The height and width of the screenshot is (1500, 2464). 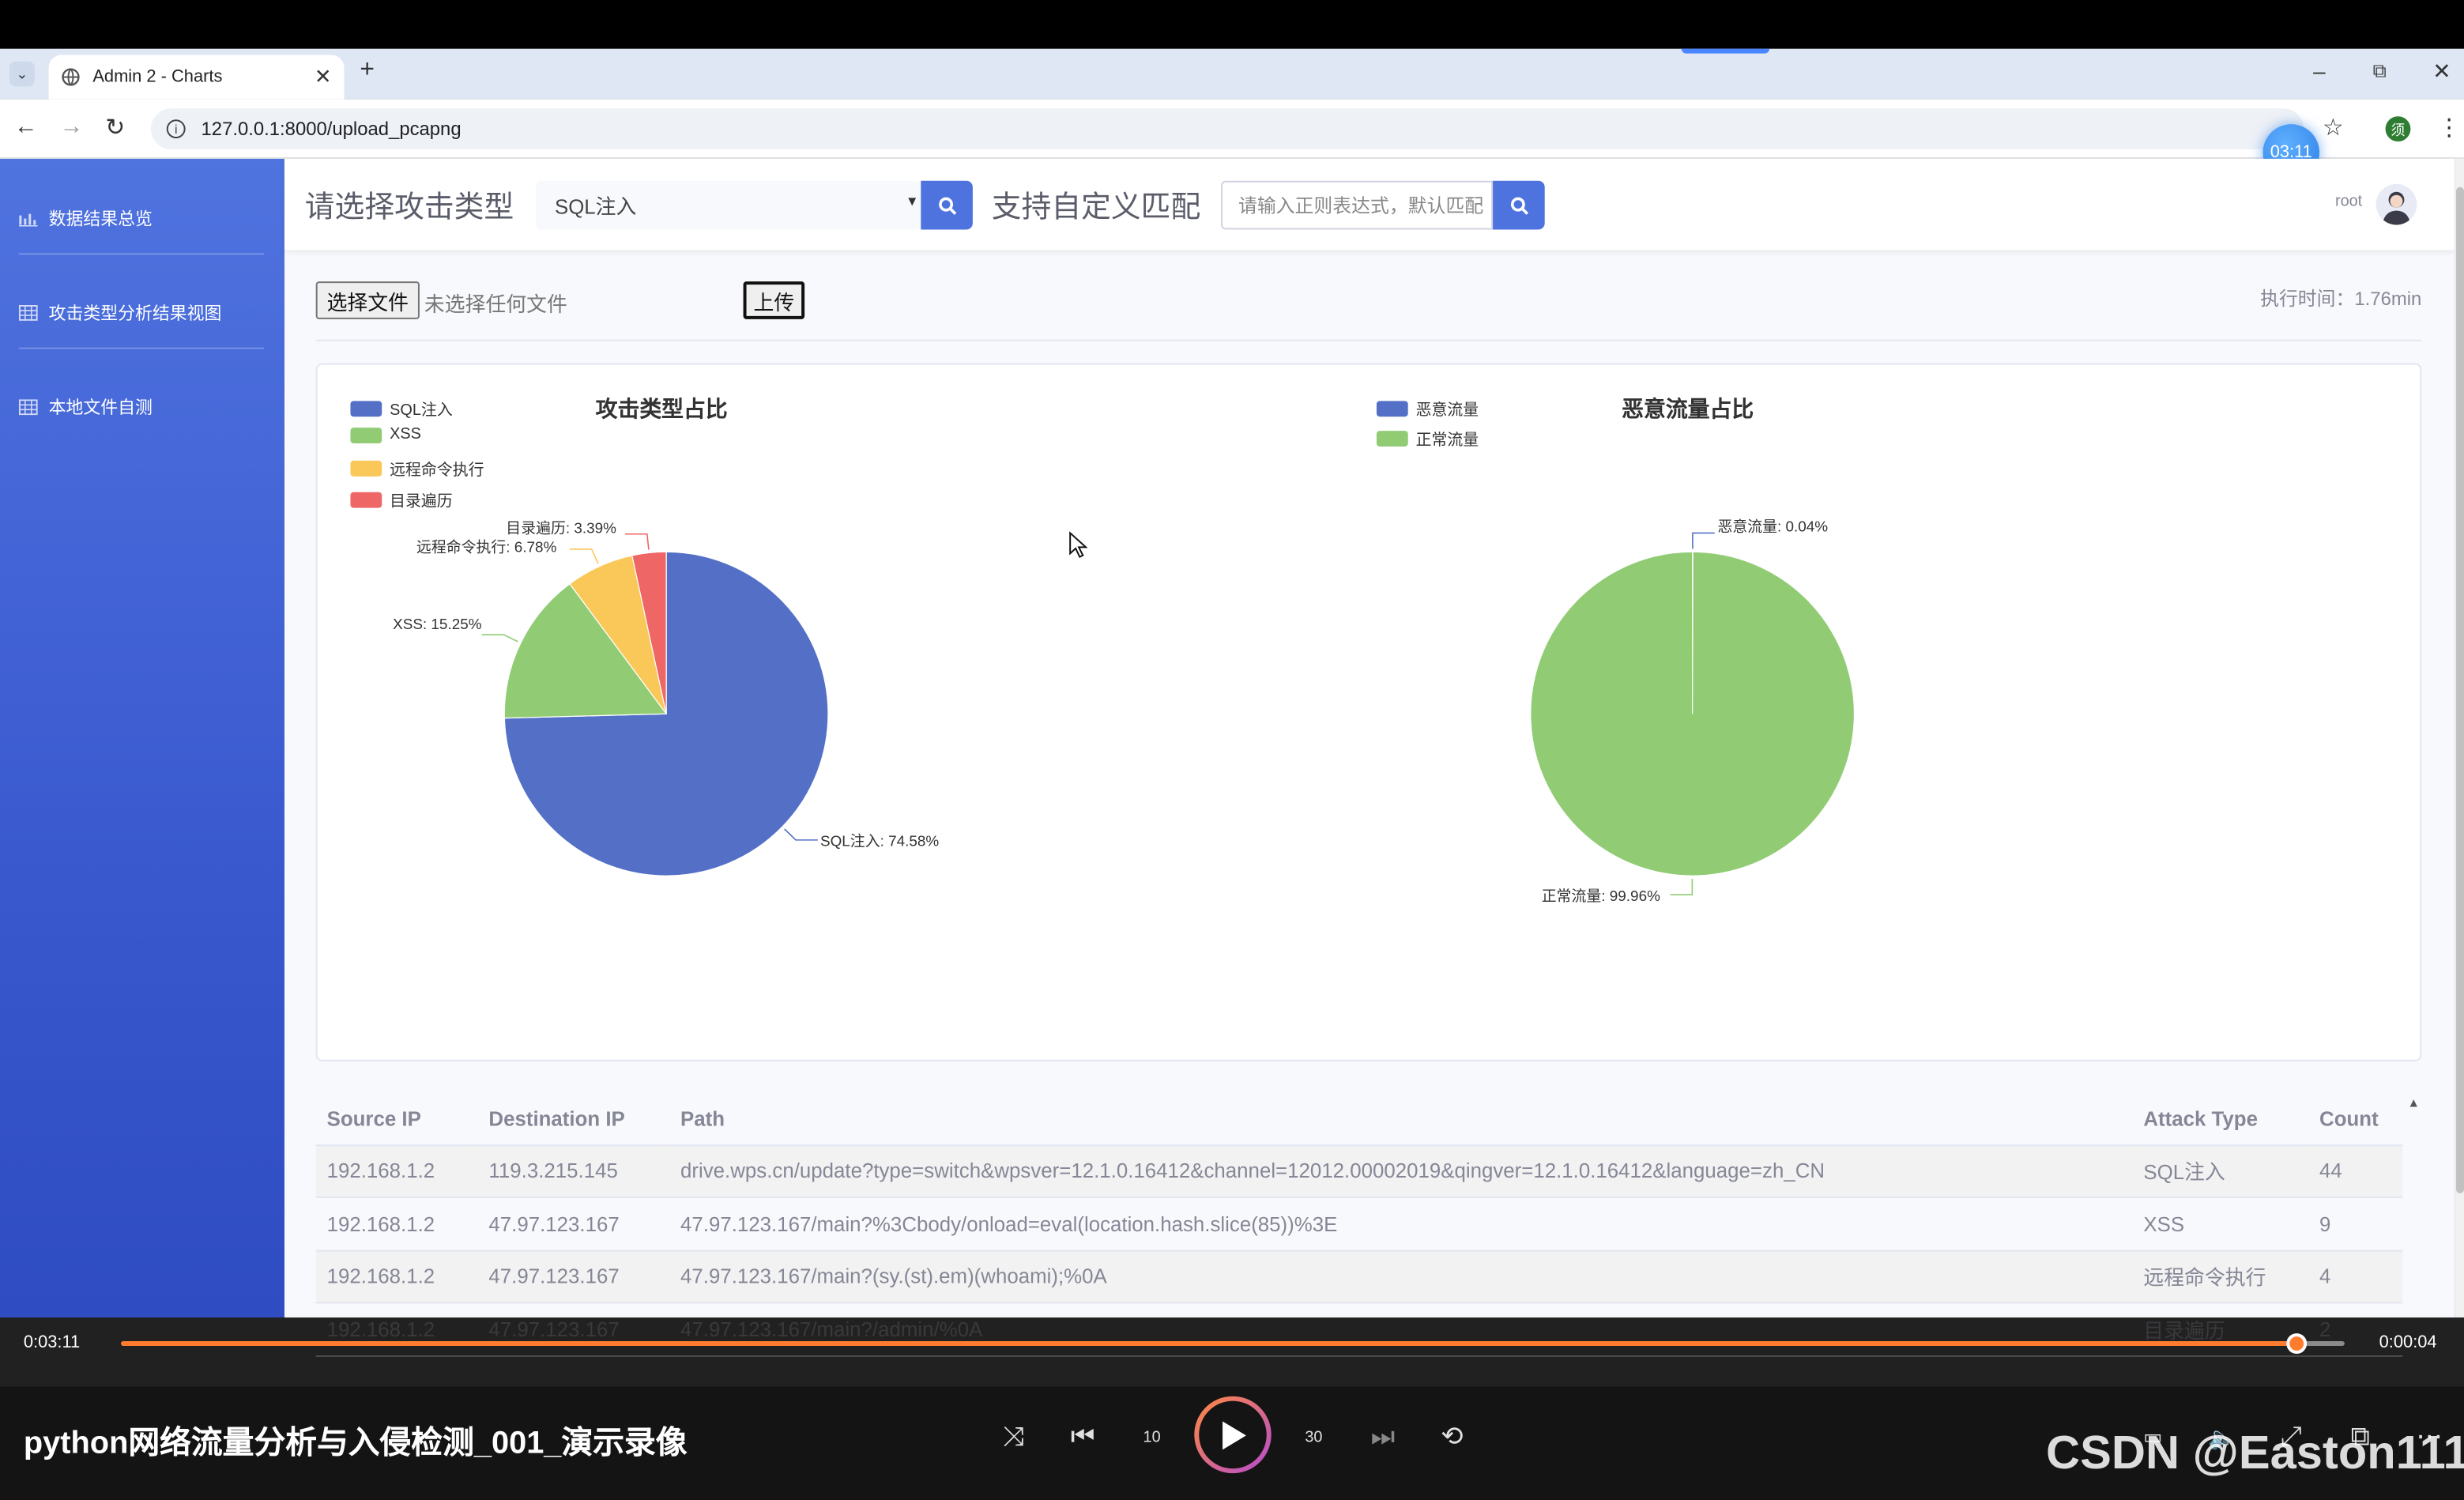 I want to click on pie-label: 远程命令执行: 6.78%, so click(x=486, y=548).